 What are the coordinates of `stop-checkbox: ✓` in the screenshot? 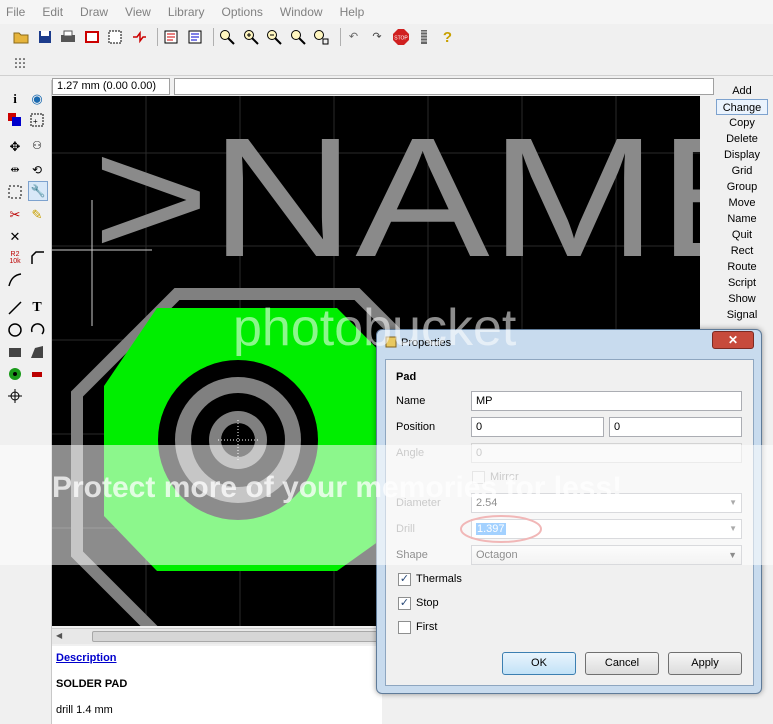 It's located at (404, 603).